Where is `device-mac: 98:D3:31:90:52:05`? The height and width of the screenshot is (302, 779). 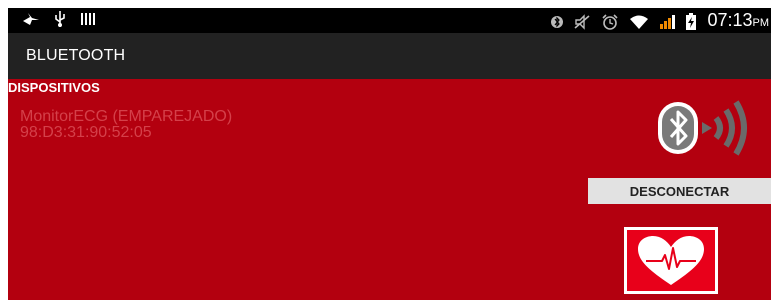
device-mac: 98:D3:31:90:52:05 is located at coordinates (86, 132).